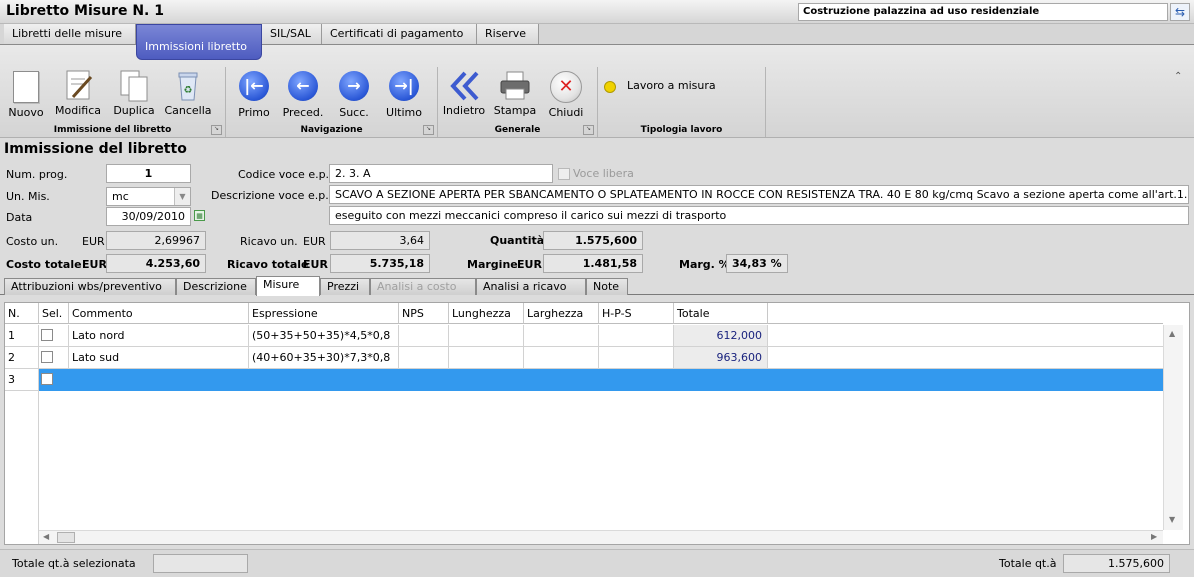  I want to click on tab-immissioni: Immissioni libretto, so click(199, 42).